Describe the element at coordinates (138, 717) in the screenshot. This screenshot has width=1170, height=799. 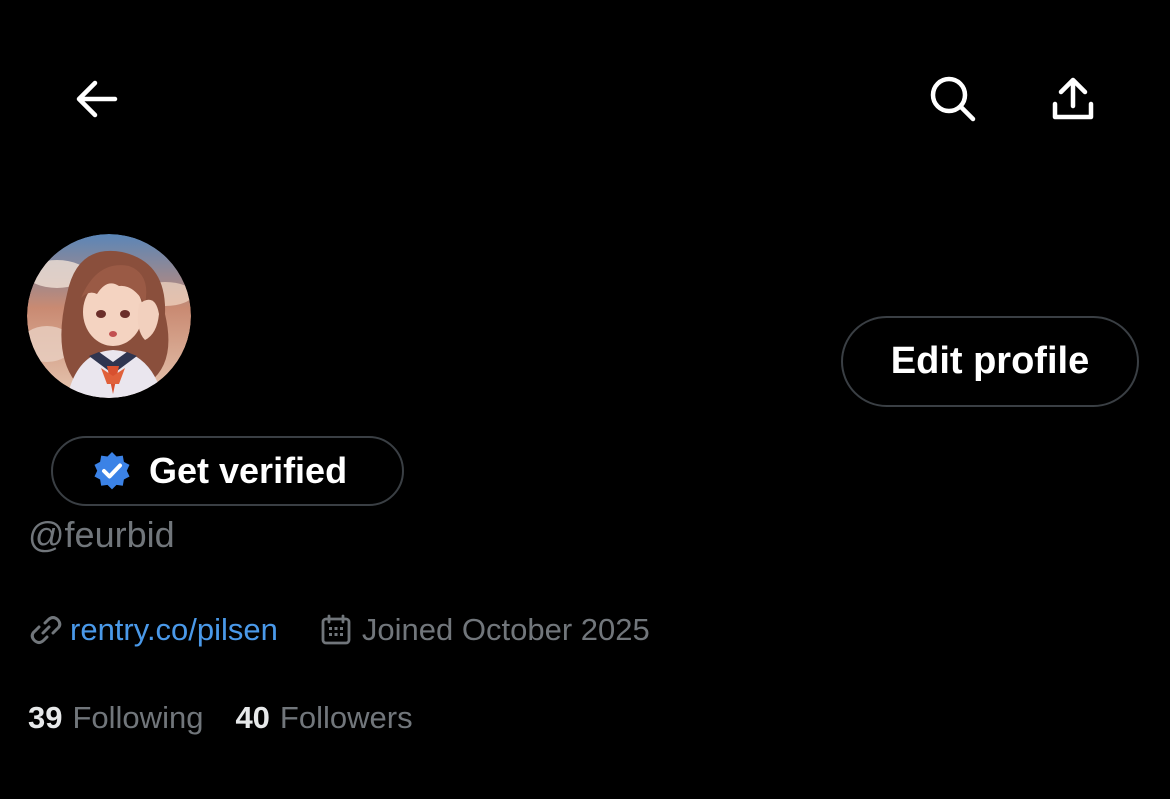
I see `following-label: Following` at that location.